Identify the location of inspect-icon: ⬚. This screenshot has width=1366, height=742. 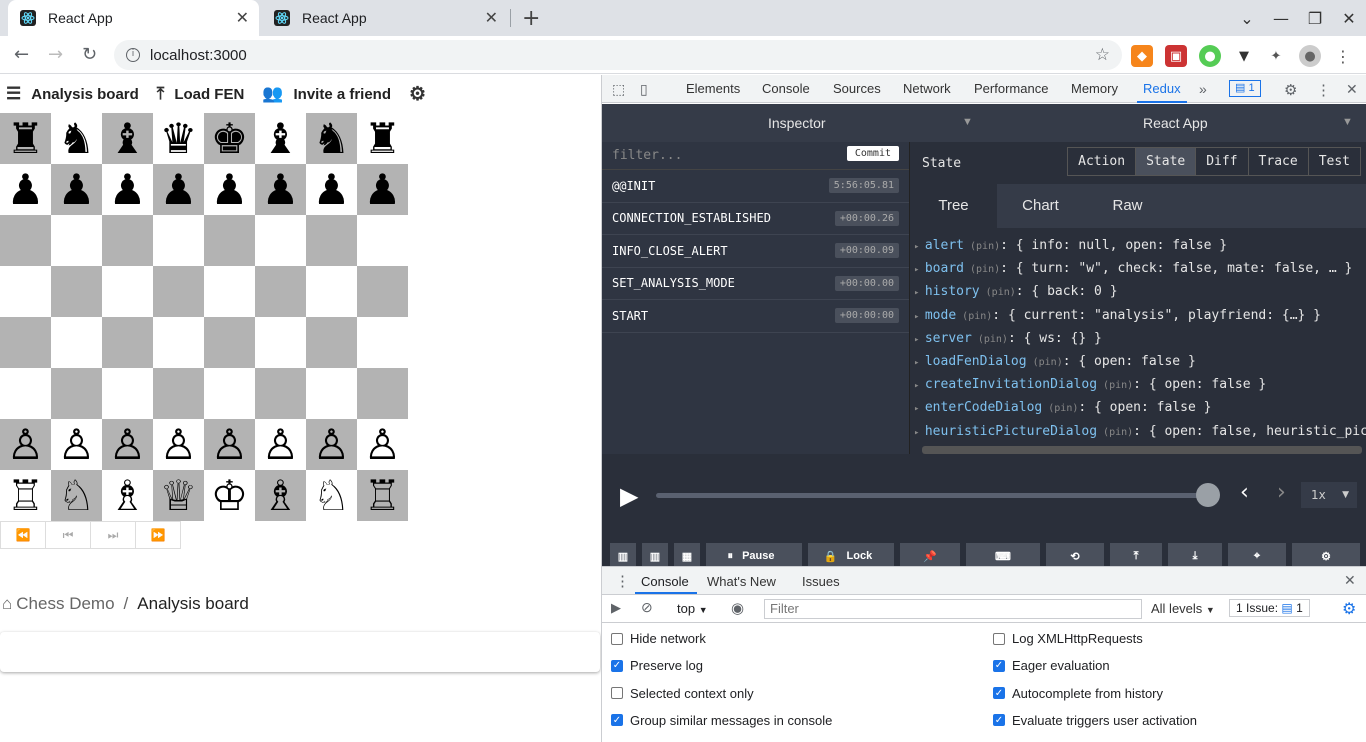
(618, 89).